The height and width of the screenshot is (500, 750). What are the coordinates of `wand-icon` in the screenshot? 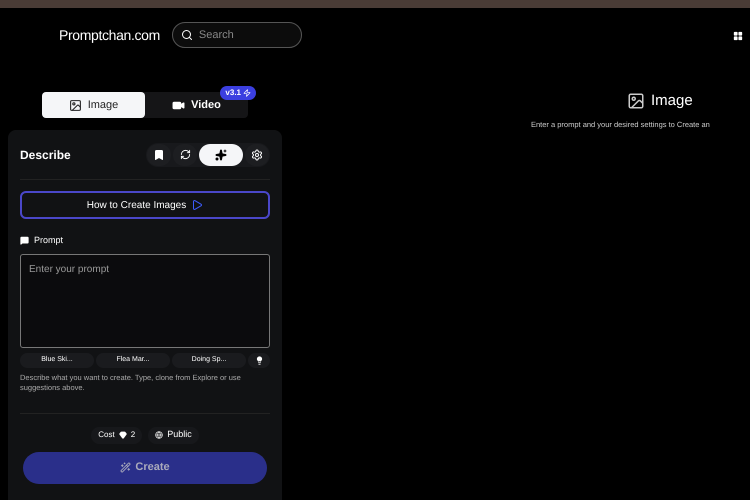 It's located at (126, 467).